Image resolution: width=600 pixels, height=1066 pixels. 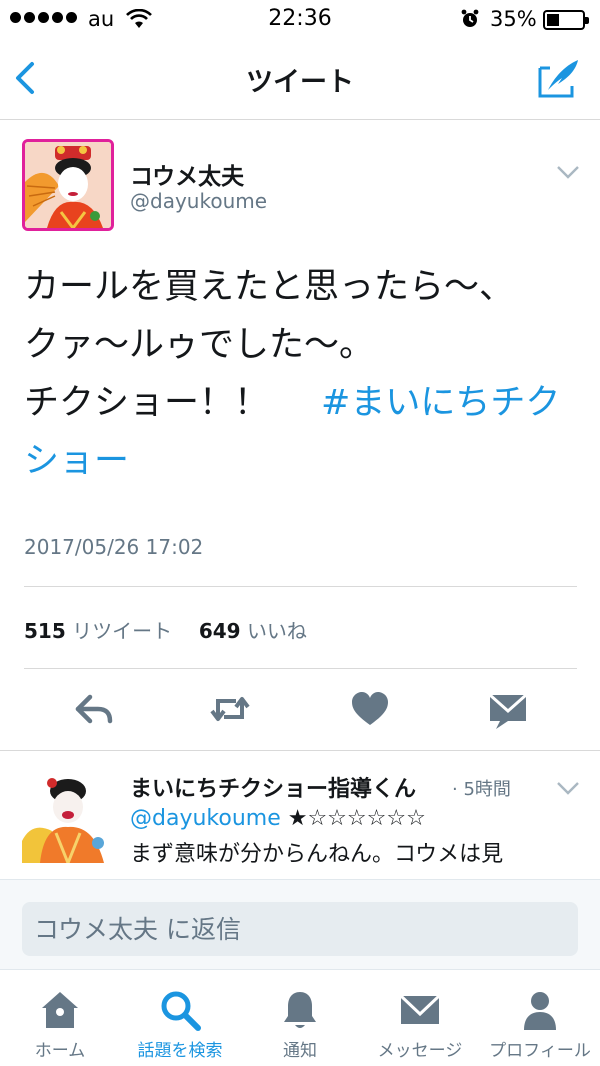 I want to click on tab-notifications: 通知, so click(x=300, y=1018).